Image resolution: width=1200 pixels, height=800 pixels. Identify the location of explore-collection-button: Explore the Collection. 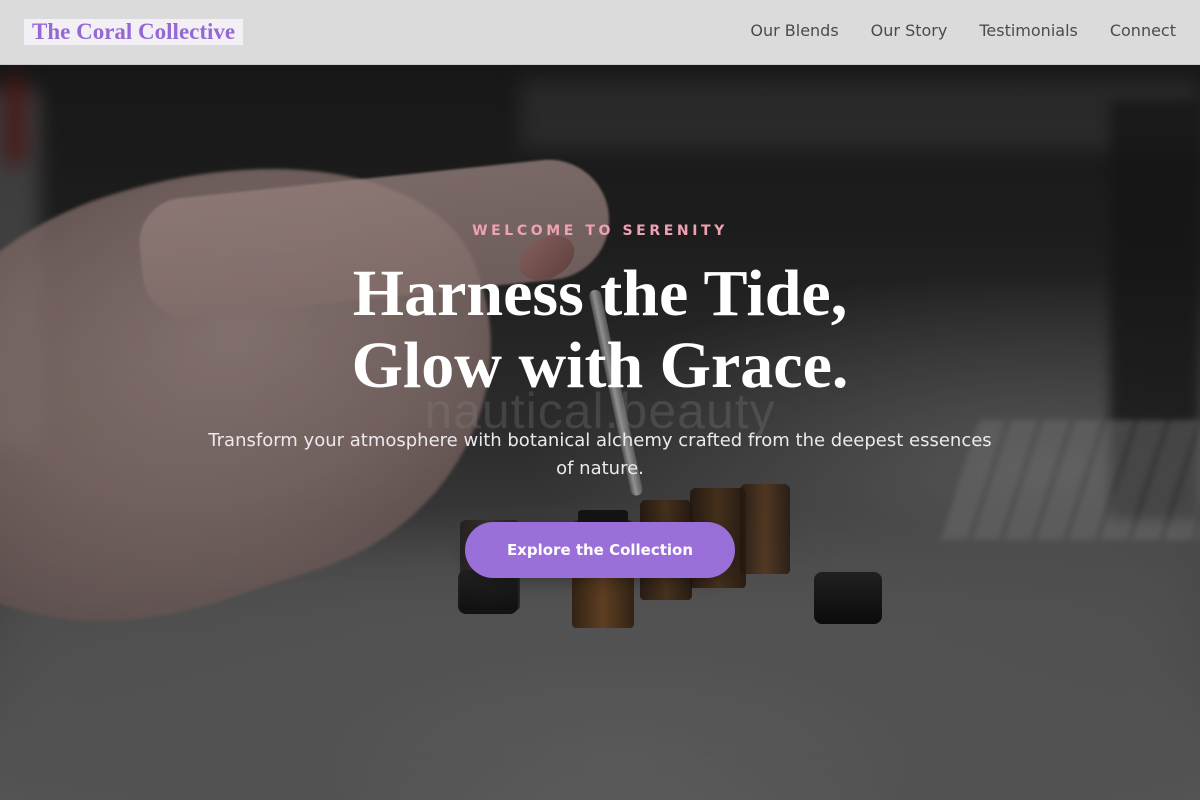
(600, 550).